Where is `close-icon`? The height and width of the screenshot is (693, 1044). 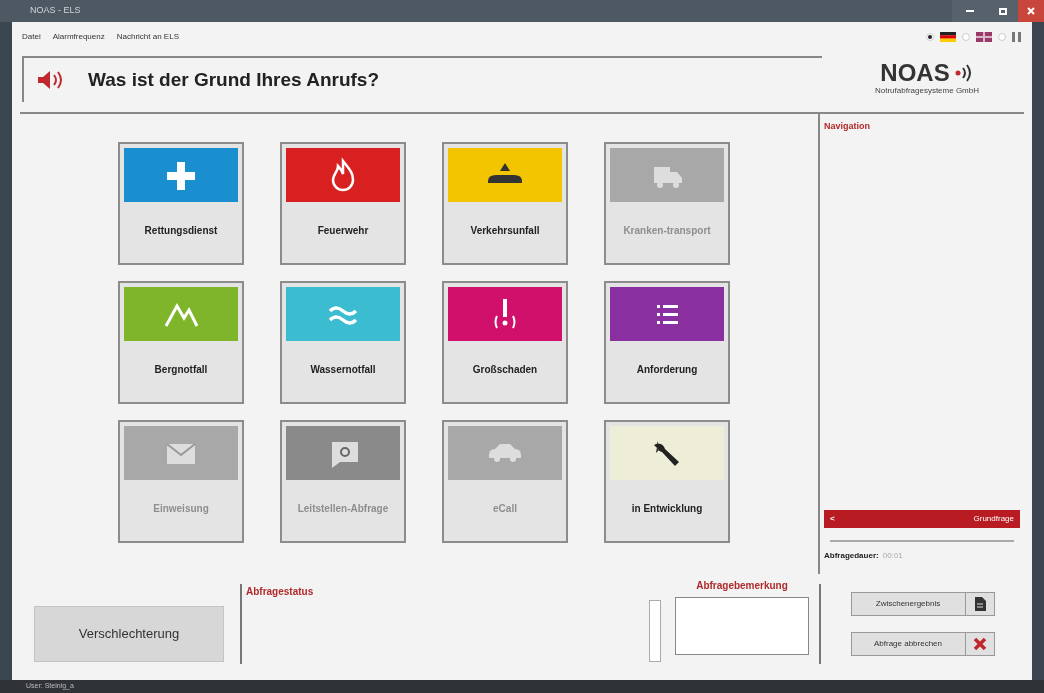
close-icon is located at coordinates (1031, 11).